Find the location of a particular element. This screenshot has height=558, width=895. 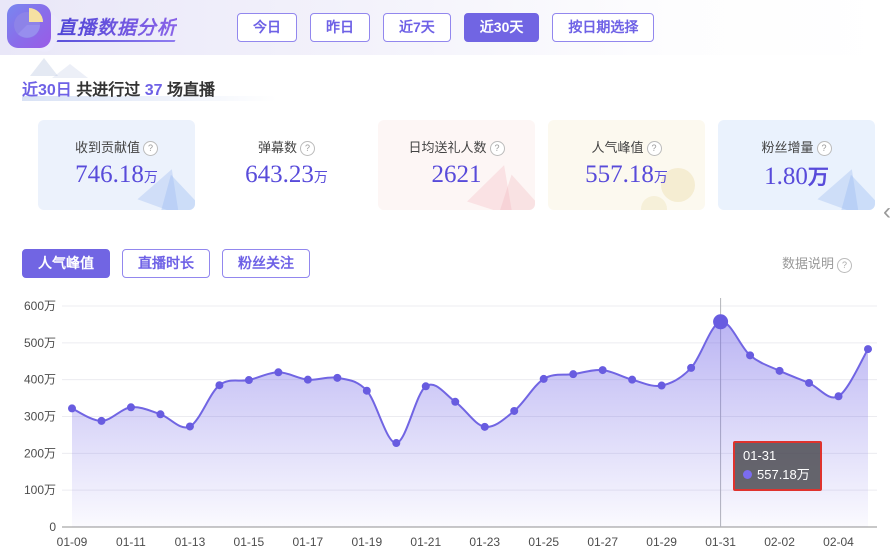

x-axis-label: 01-31 is located at coordinates (720, 542).